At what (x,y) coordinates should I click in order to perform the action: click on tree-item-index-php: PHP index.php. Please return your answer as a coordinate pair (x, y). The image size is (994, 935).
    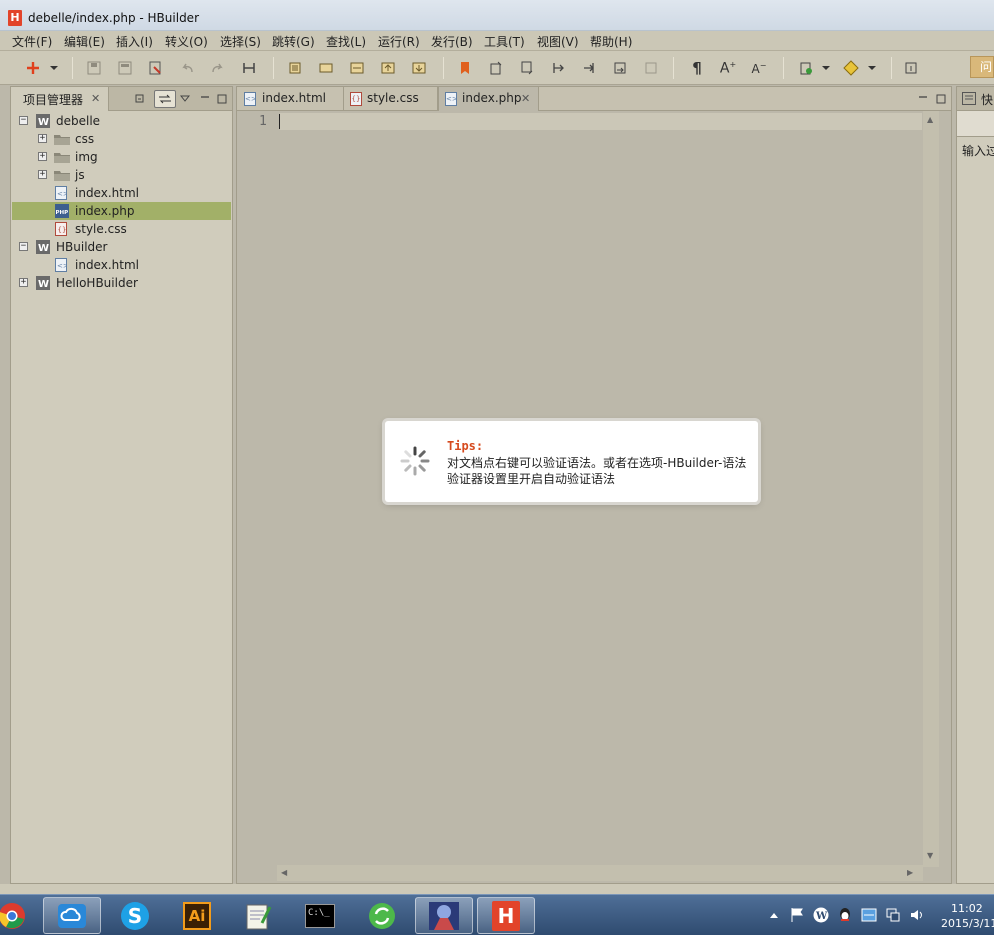
    Looking at the image, I should click on (121, 211).